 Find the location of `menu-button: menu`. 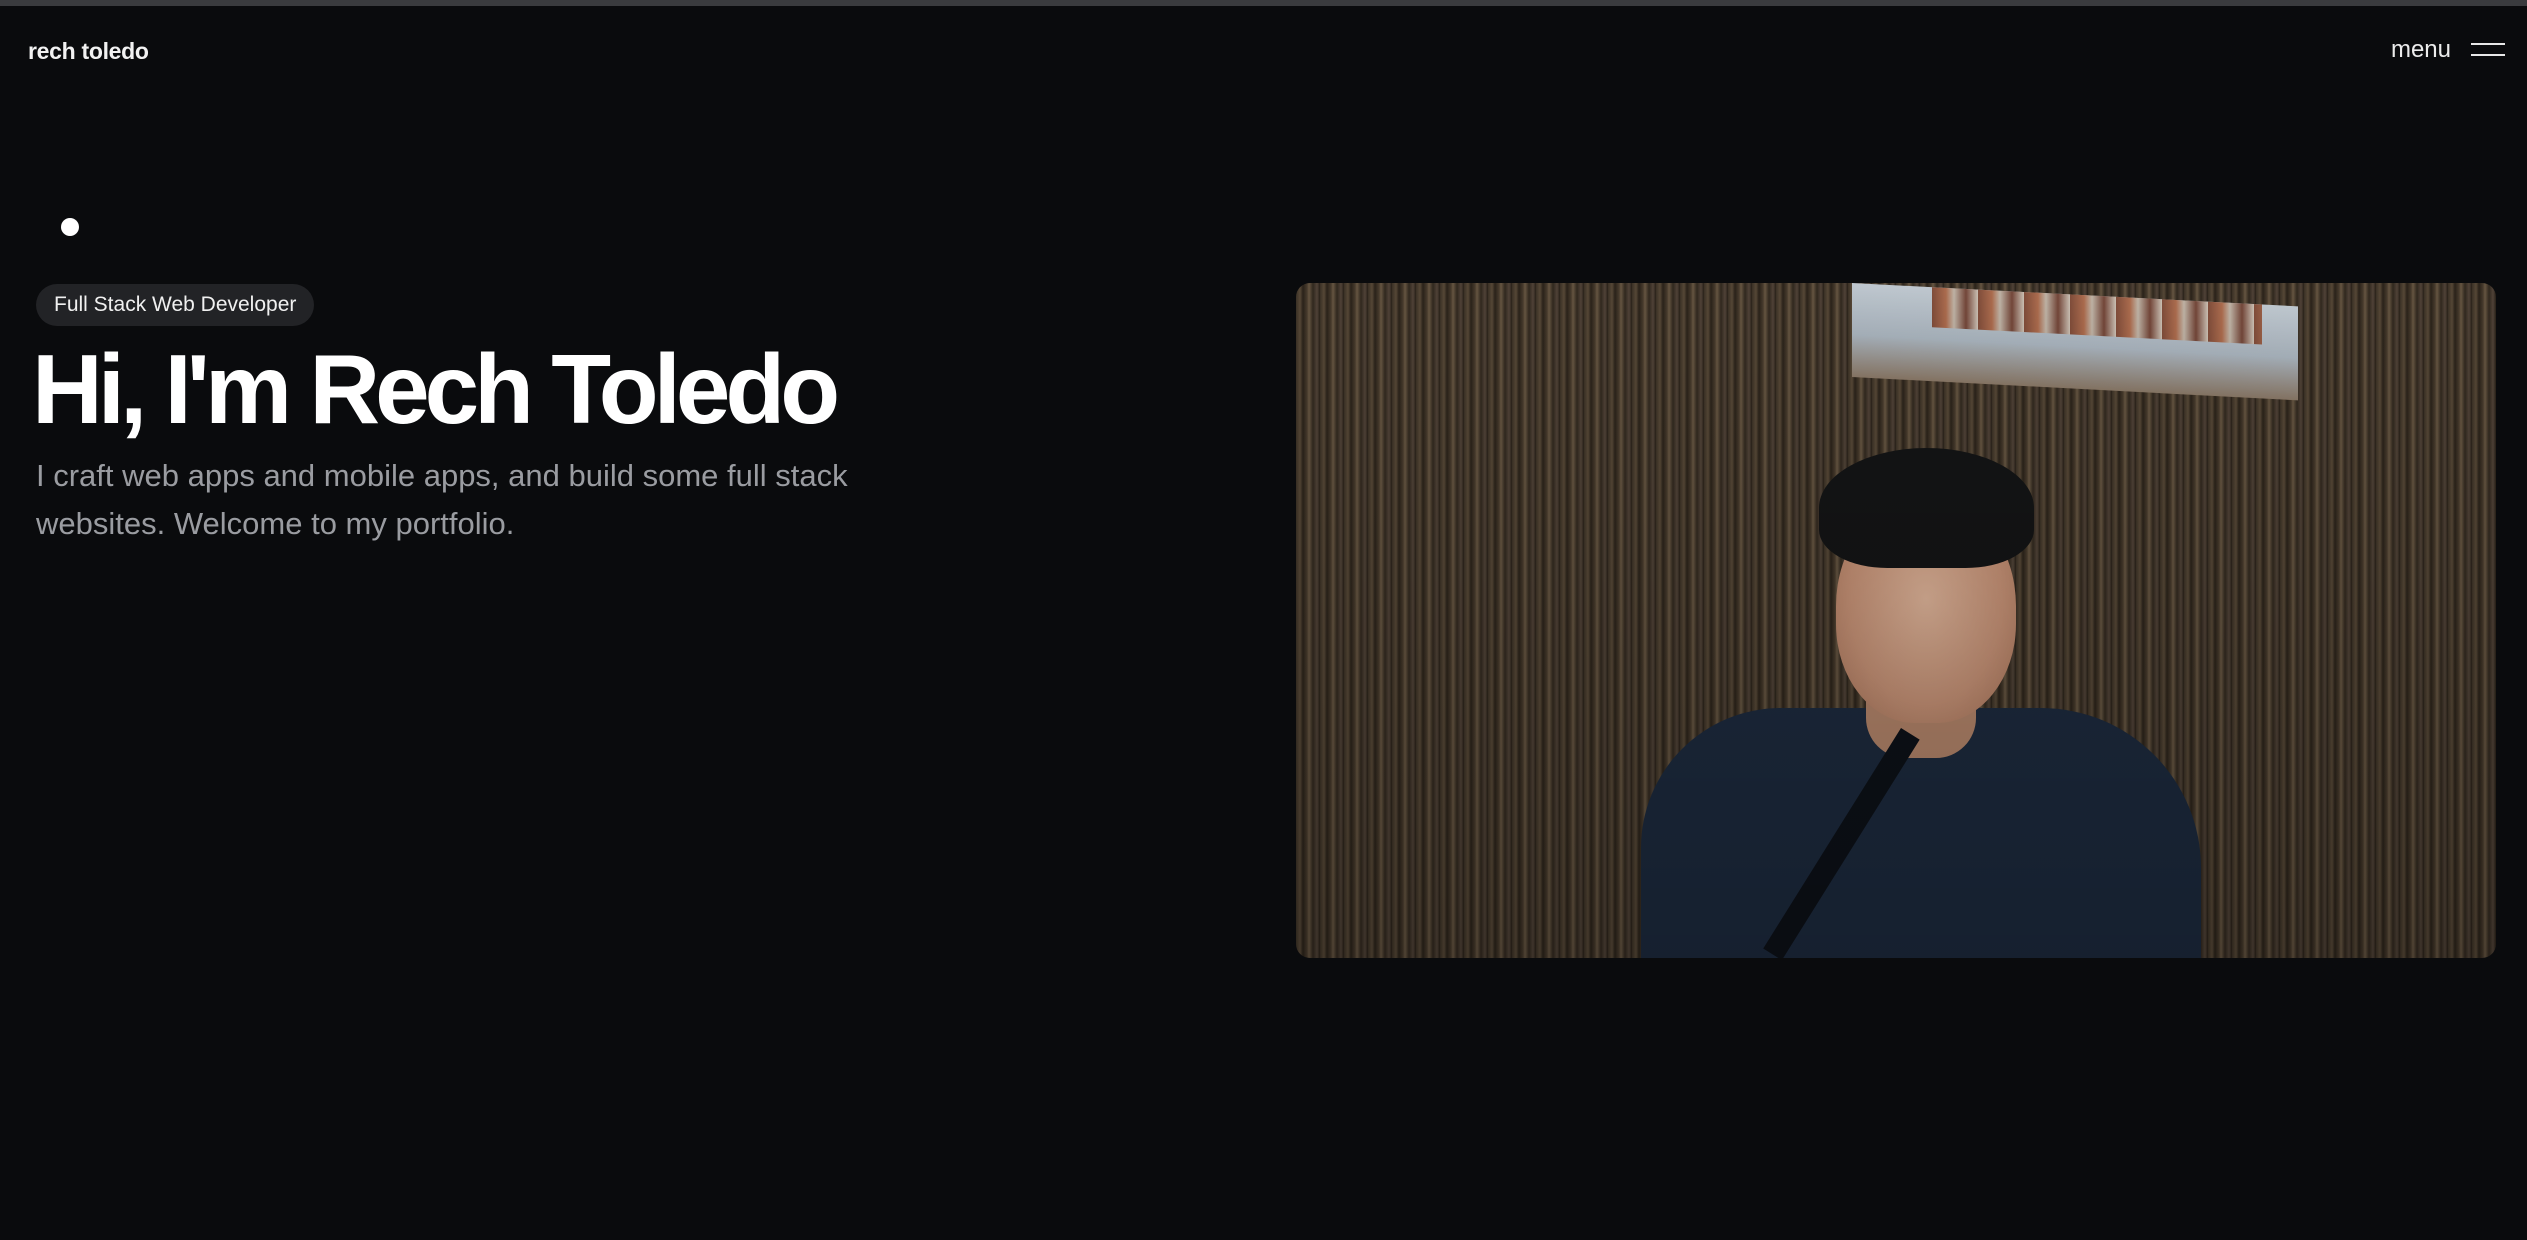

menu-button: menu is located at coordinates (2448, 50).